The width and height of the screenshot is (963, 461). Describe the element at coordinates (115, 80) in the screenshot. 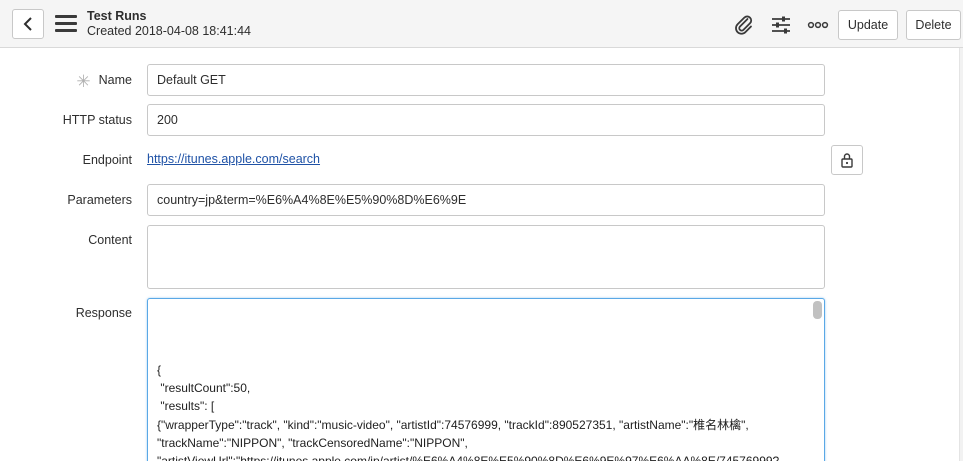

I see `name-label-text: Name` at that location.